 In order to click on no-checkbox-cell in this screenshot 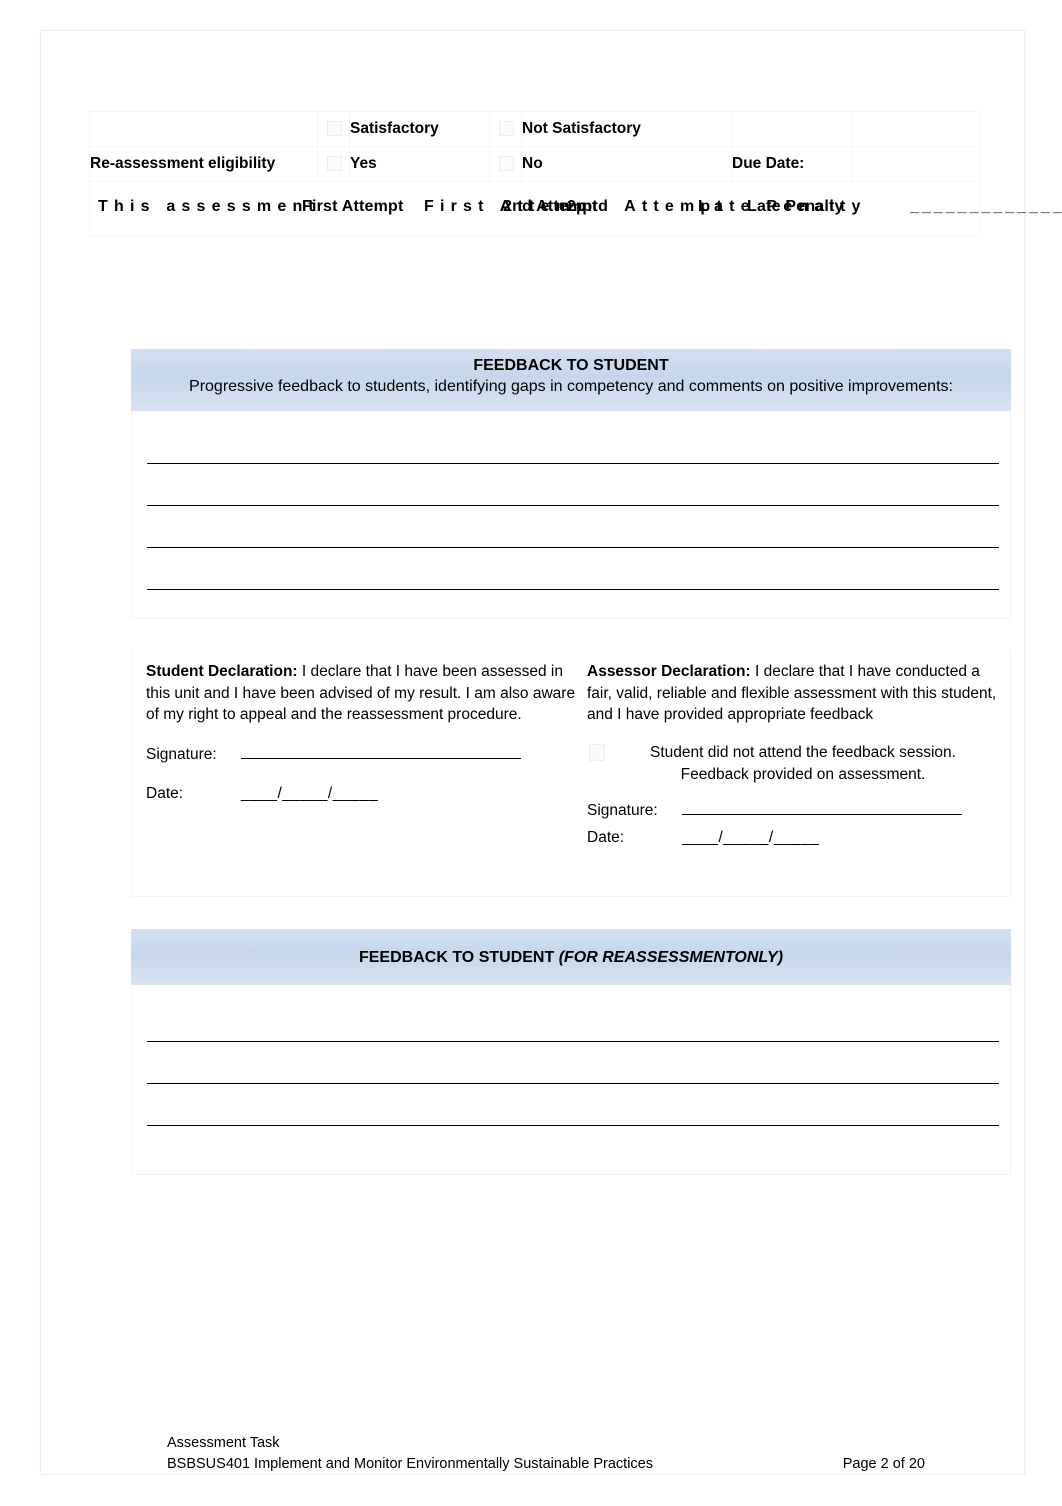, I will do `click(505, 164)`.